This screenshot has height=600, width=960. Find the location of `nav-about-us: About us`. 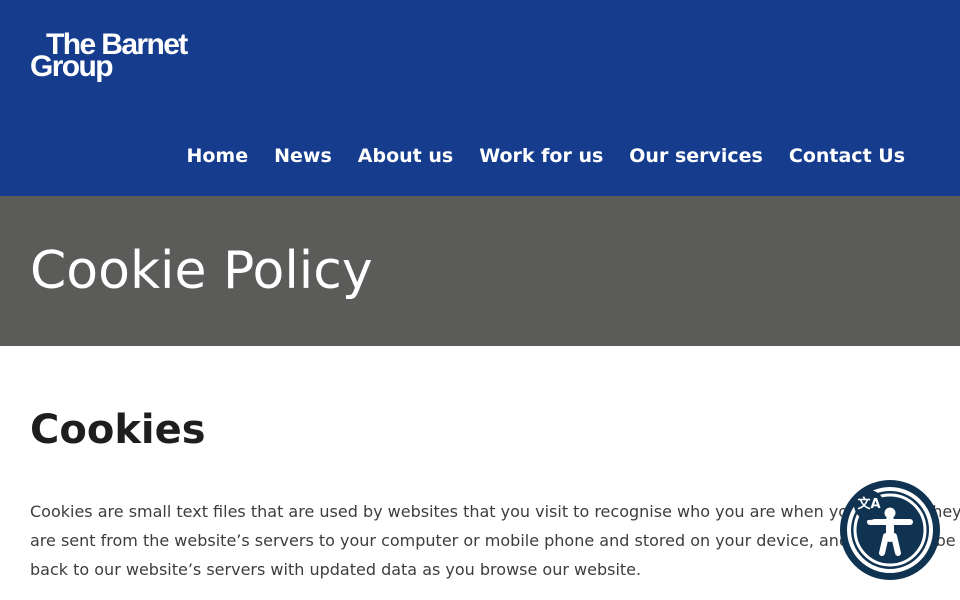

nav-about-us: About us is located at coordinates (405, 156).